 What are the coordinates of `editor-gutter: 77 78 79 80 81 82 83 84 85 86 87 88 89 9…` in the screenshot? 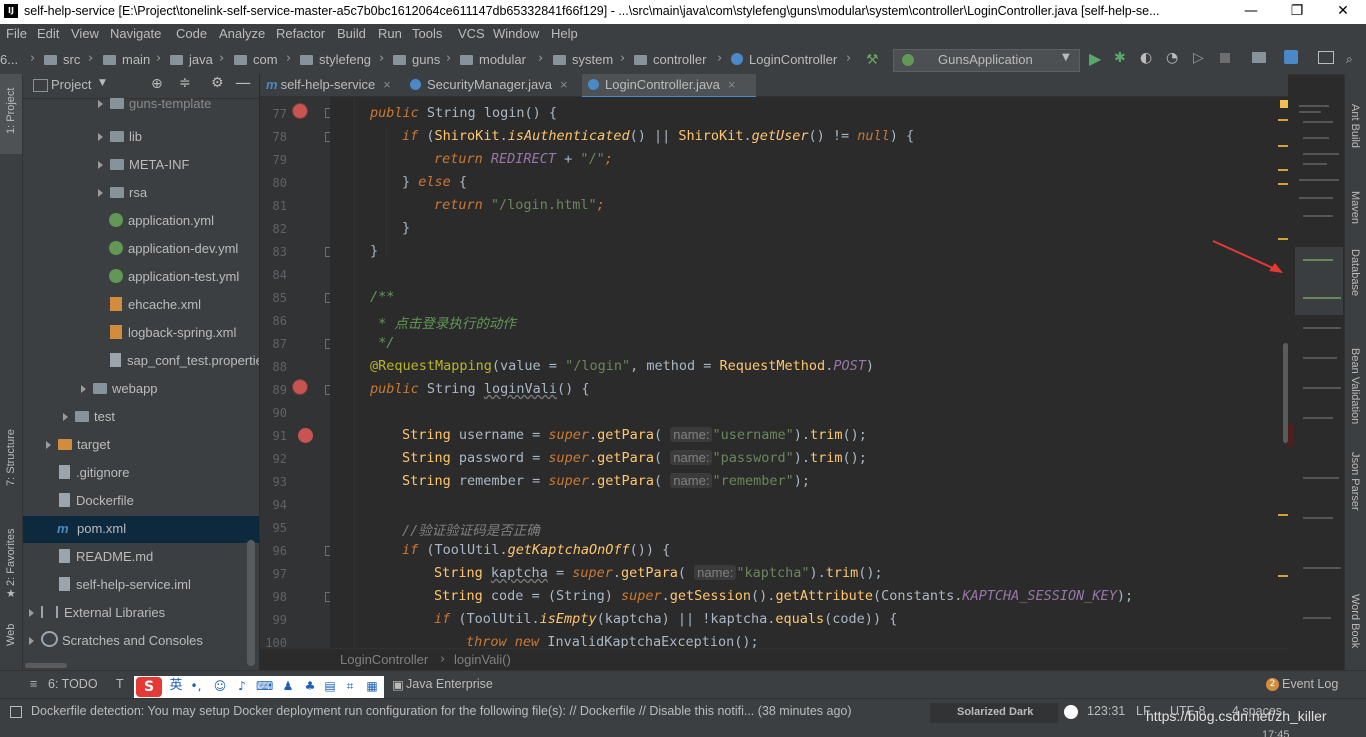 It's located at (297, 372).